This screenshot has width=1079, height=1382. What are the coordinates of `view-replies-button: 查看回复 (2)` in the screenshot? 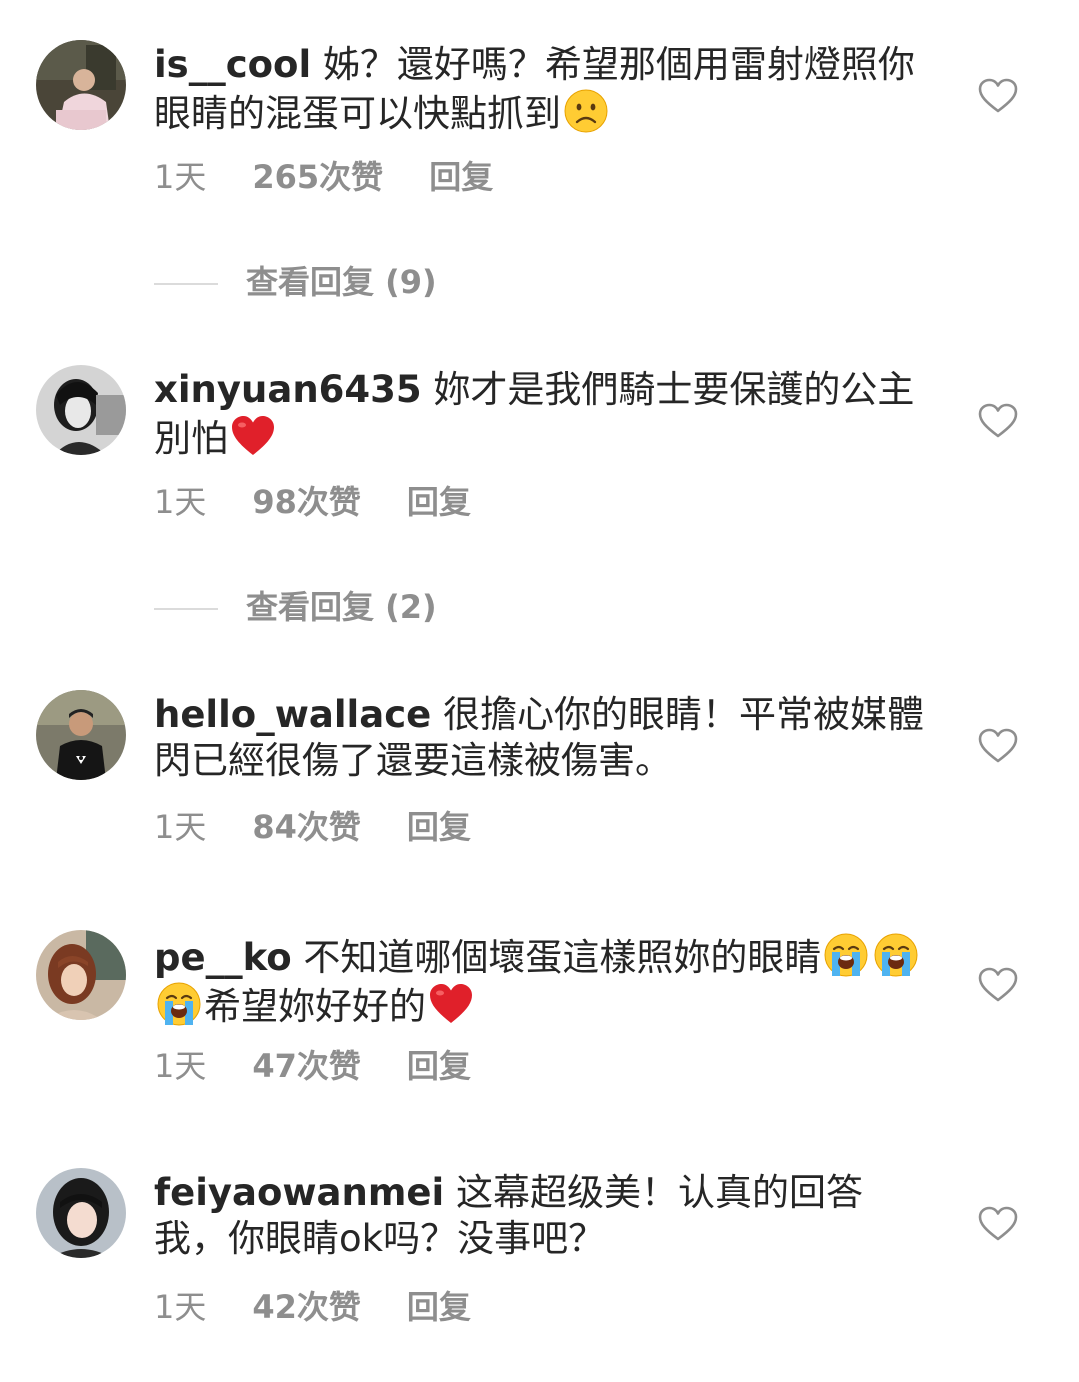 It's located at (295, 607).